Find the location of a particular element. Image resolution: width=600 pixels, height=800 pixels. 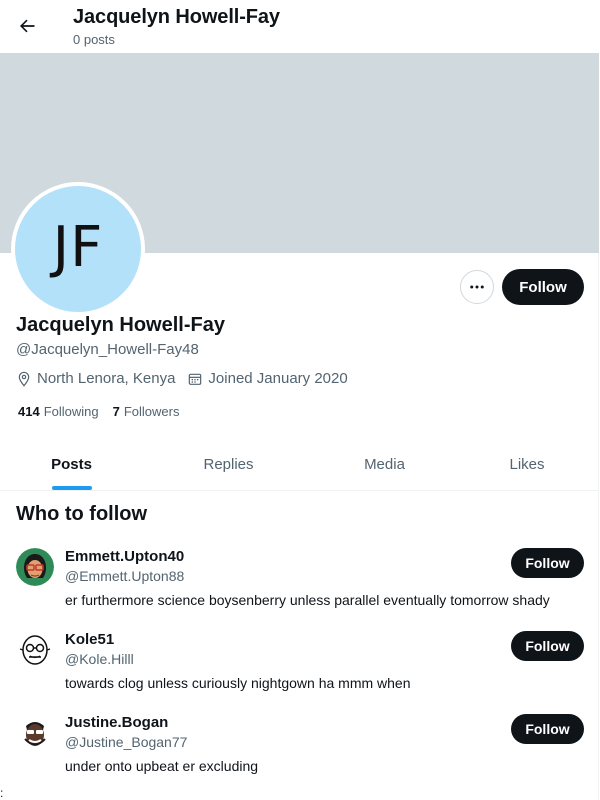

tab-media: Media is located at coordinates (384, 464).